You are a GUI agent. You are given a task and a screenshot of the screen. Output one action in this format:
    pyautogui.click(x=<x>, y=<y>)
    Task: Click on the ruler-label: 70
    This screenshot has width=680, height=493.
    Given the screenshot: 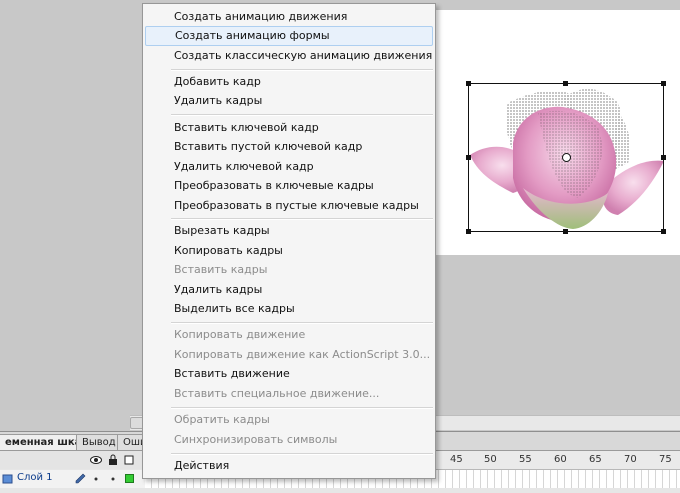 What is the action you would take?
    pyautogui.click(x=630, y=459)
    